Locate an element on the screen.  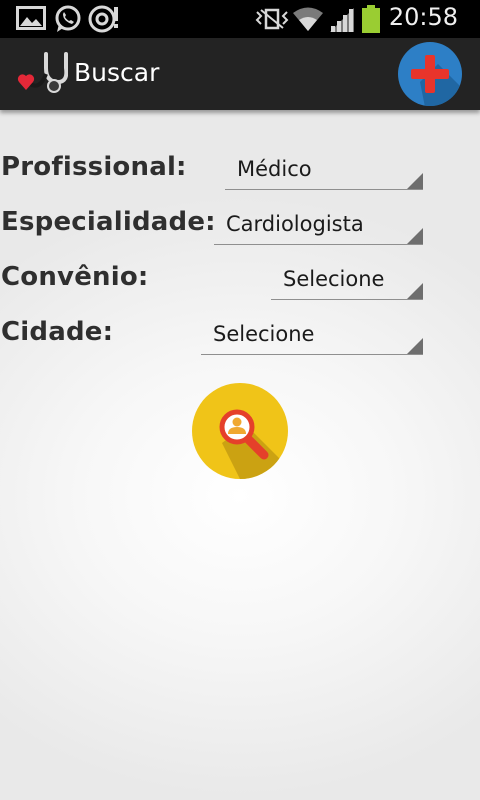
gallery-icon is located at coordinates (31, 18).